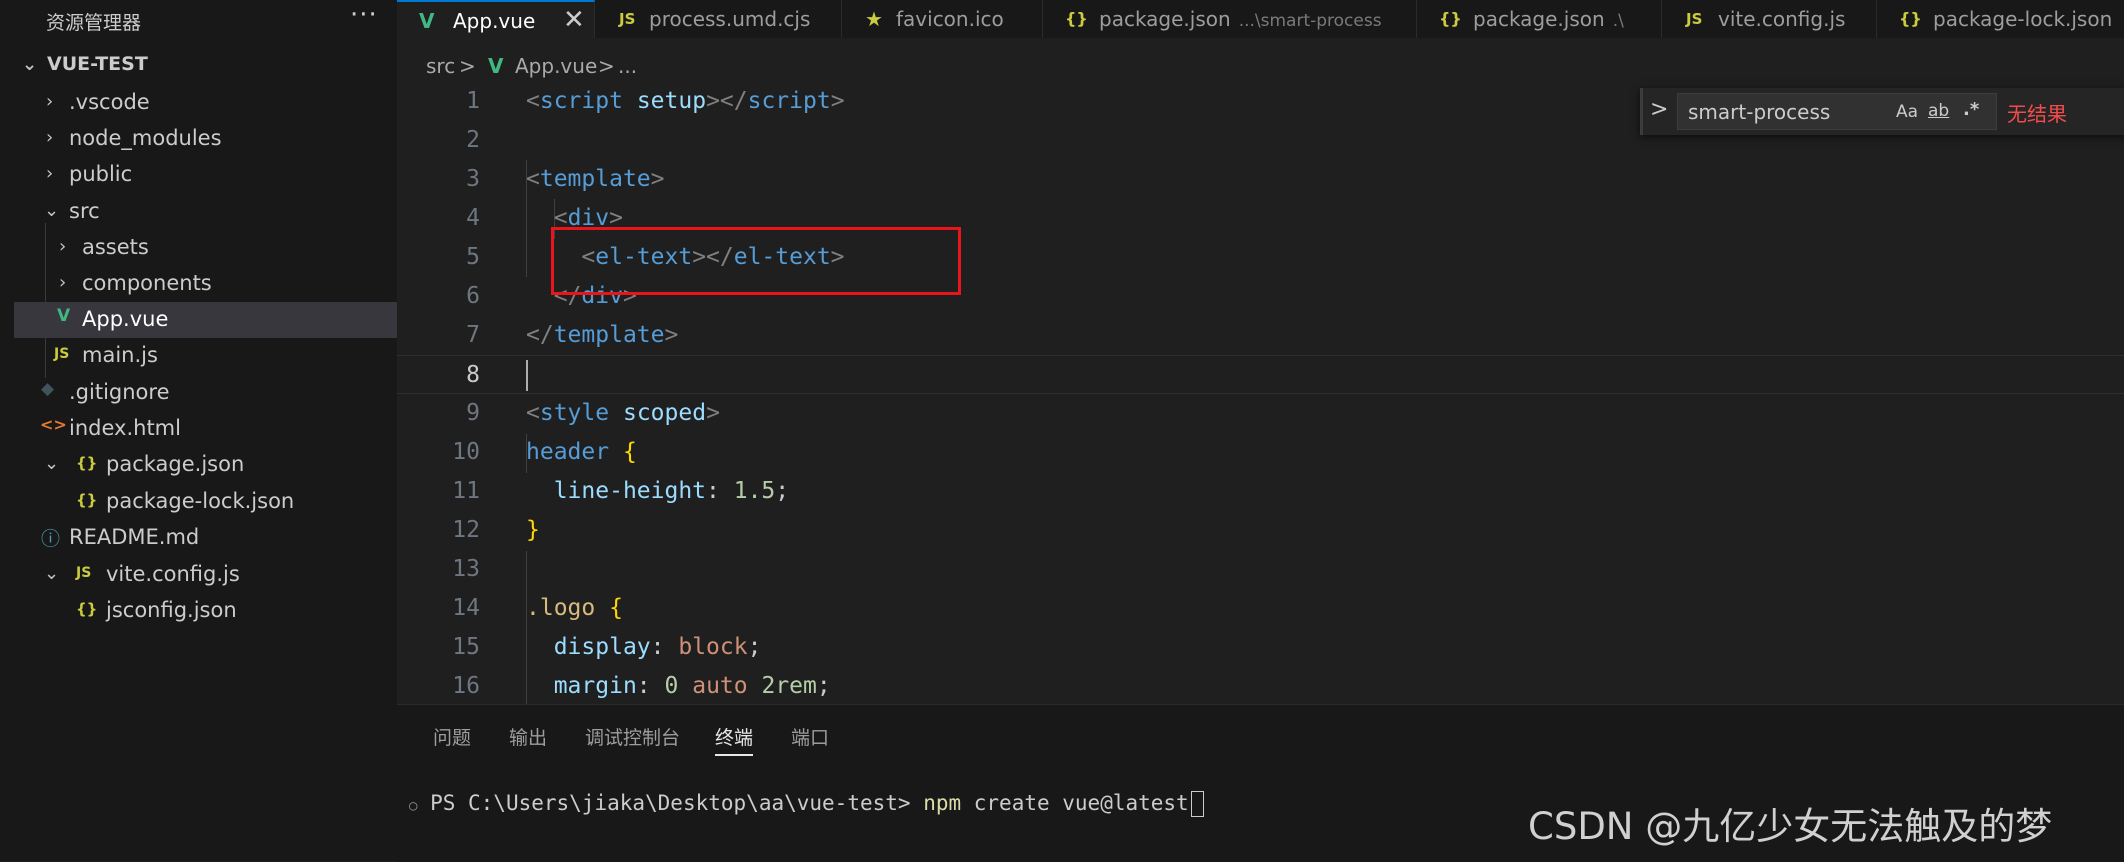 This screenshot has height=862, width=2124. I want to click on tab-label: App.vue, so click(494, 21).